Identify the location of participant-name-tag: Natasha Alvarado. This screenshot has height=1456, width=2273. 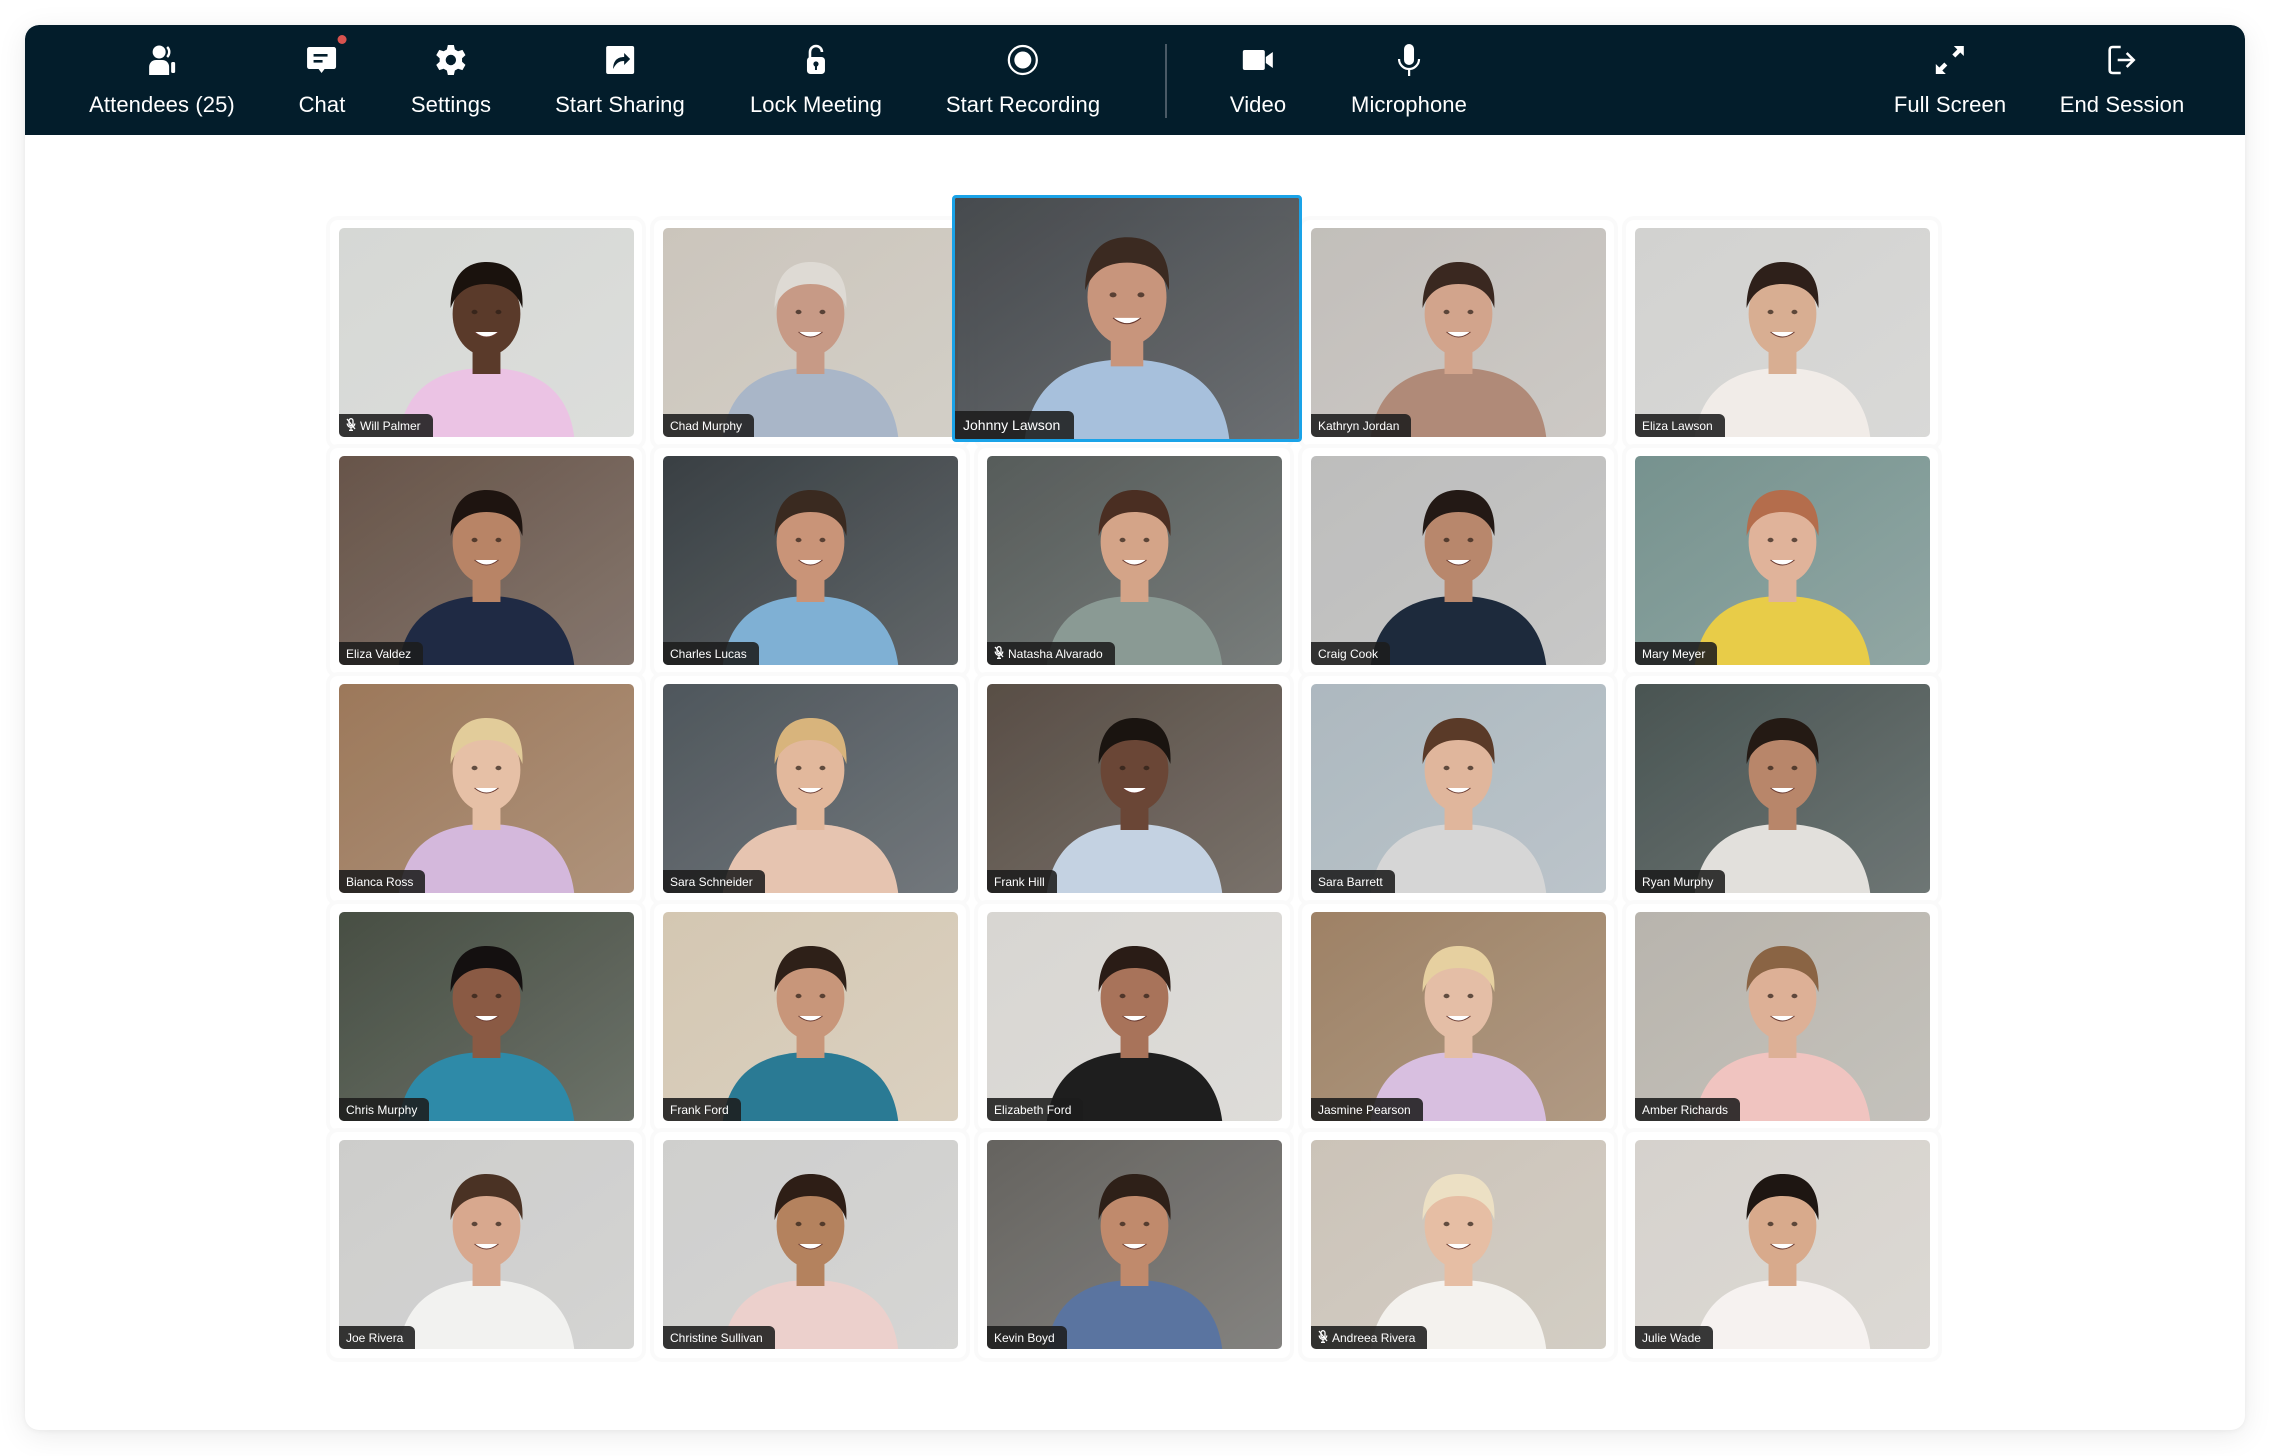
(1051, 653).